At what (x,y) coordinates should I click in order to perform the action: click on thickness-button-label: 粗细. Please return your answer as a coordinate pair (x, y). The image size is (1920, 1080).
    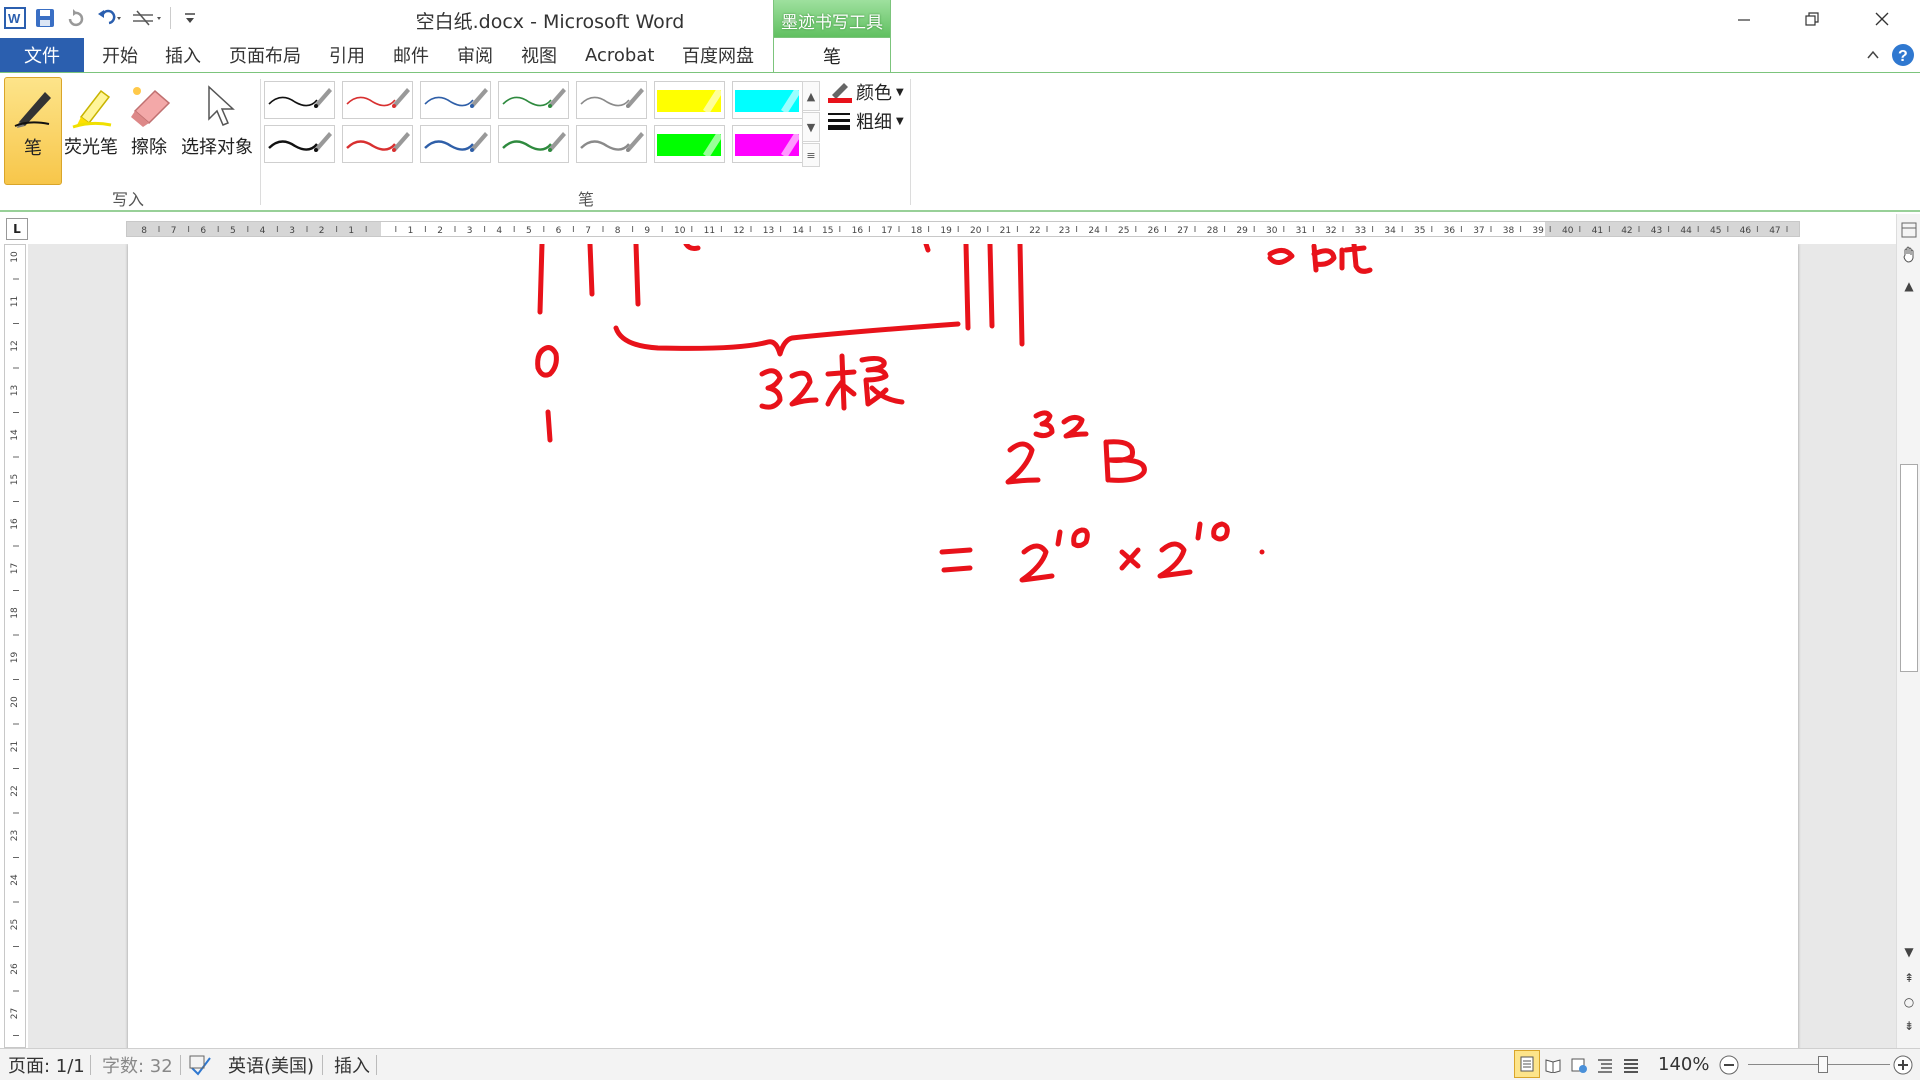
    Looking at the image, I should click on (874, 122).